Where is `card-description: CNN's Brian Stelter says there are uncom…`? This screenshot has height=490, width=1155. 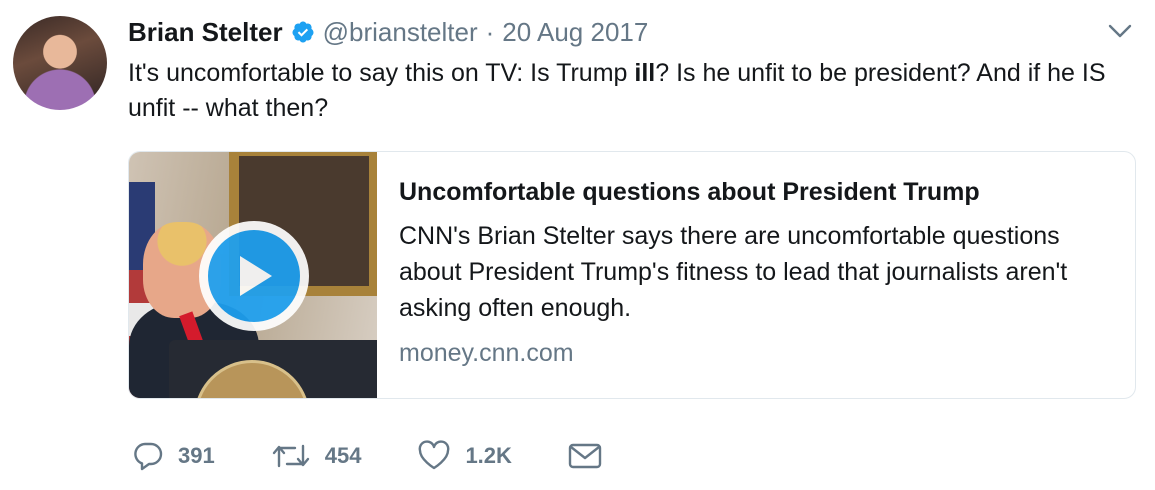 card-description: CNN's Brian Stelter says there are uncom… is located at coordinates (733, 272).